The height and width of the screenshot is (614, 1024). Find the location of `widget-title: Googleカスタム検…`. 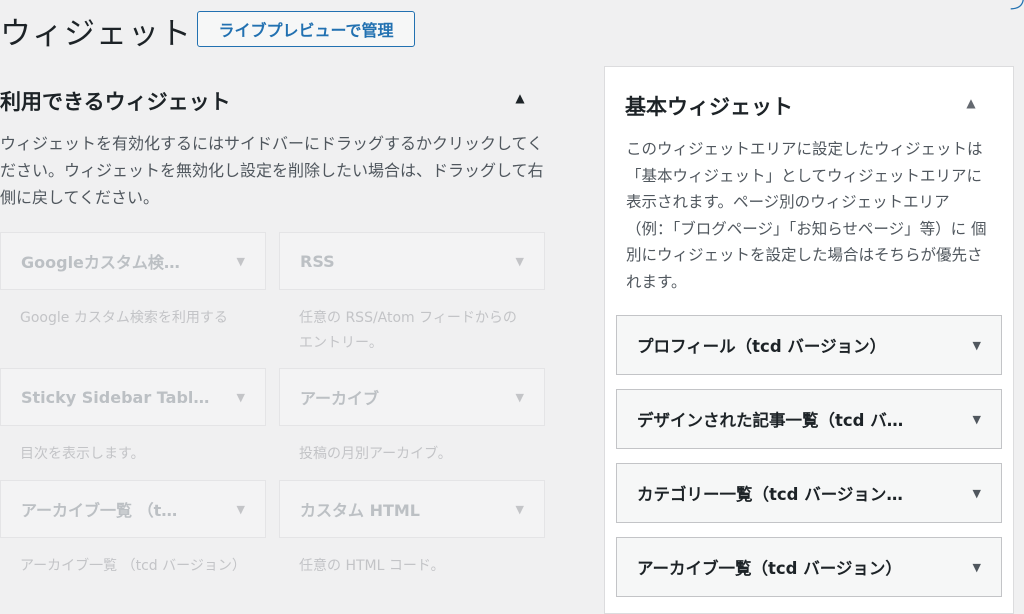

widget-title: Googleカスタム検… is located at coordinates (100, 262).